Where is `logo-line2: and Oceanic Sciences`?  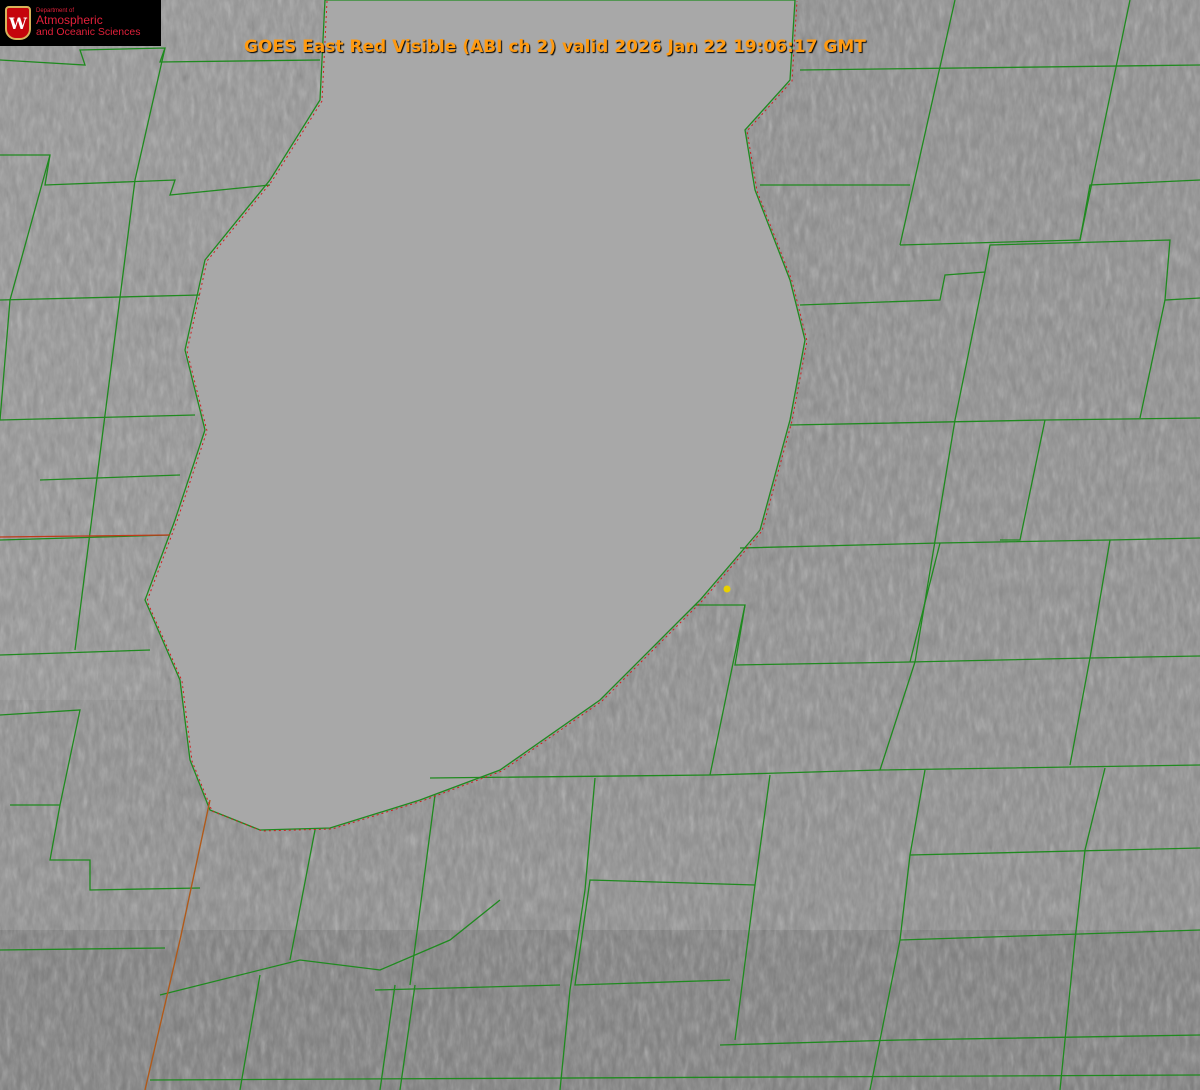 logo-line2: and Oceanic Sciences is located at coordinates (88, 31).